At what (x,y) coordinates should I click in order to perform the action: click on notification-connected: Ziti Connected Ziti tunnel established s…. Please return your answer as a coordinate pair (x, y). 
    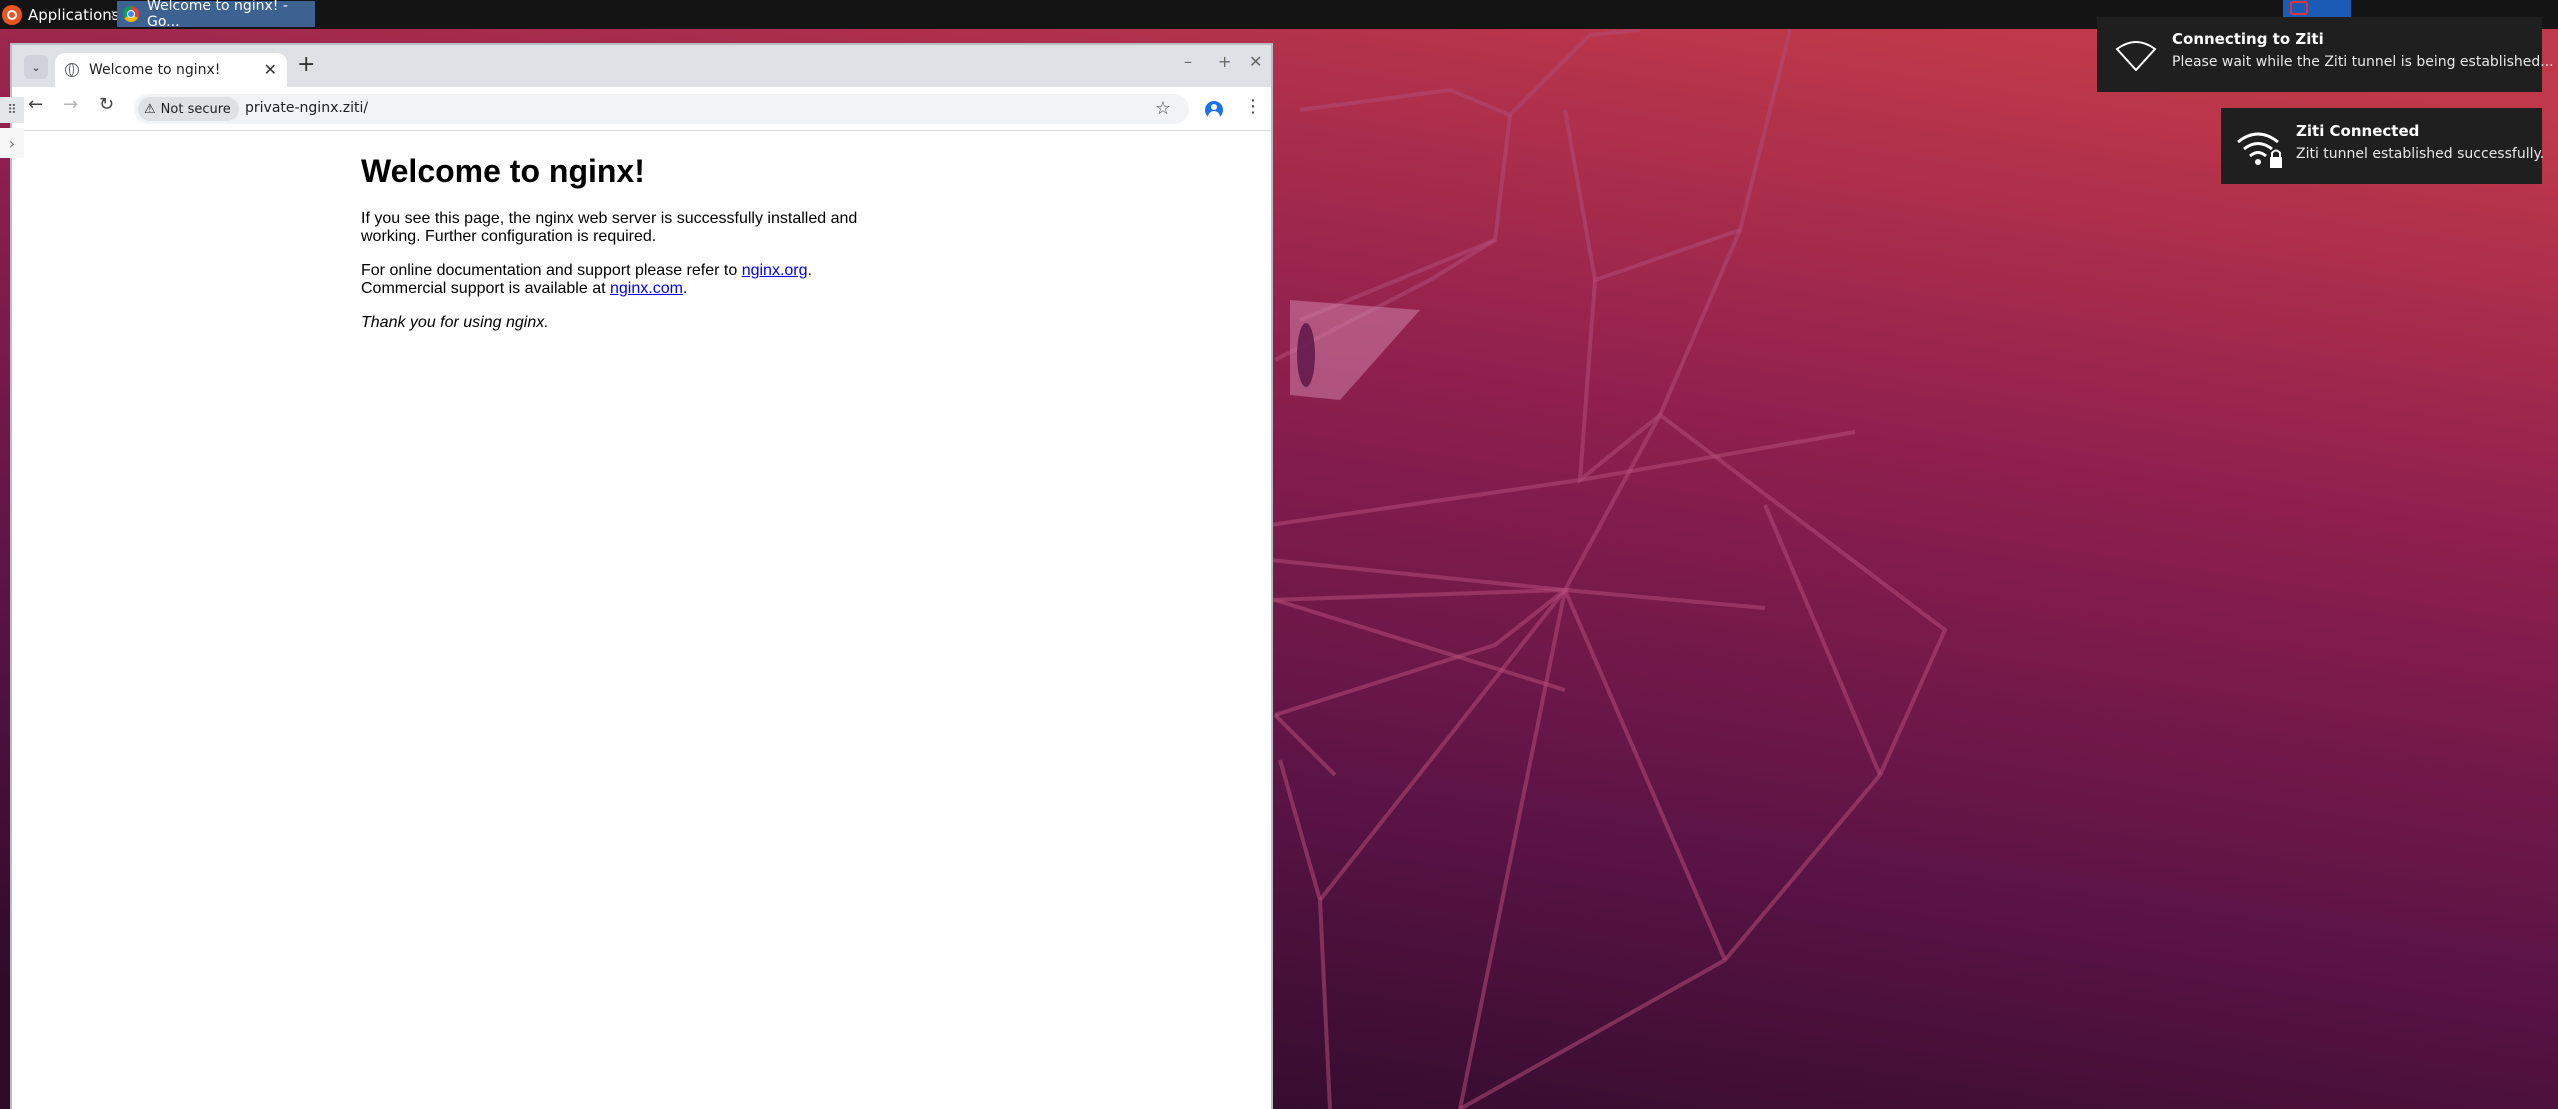
    Looking at the image, I should click on (2383, 146).